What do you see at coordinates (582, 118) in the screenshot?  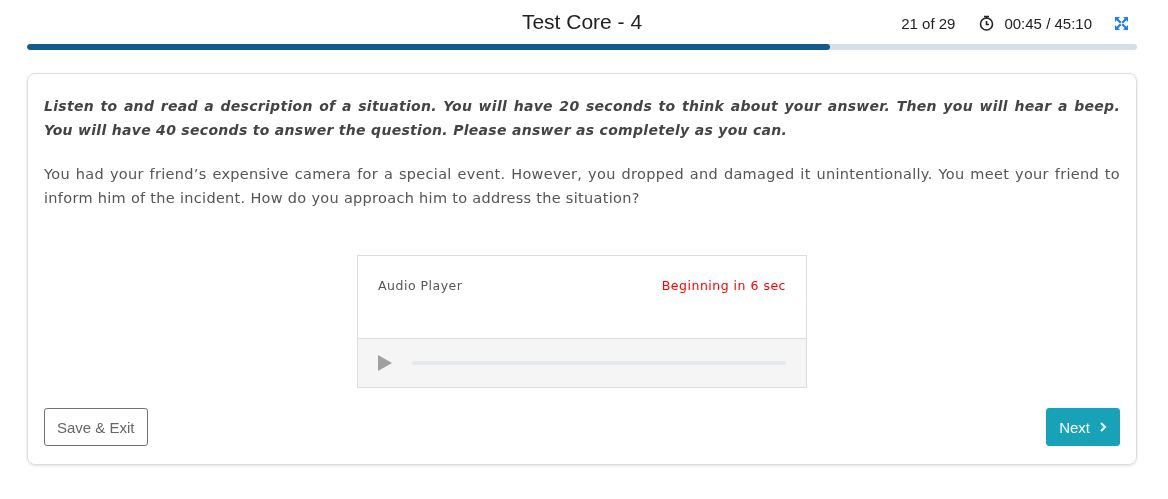 I see `instructions: Listen to and read a description of a situation. You will have 20 seconds to think about your answer. Then you will hear a beep. You will have 40 seconds to answer the question. Please answer as completely as you can.` at bounding box center [582, 118].